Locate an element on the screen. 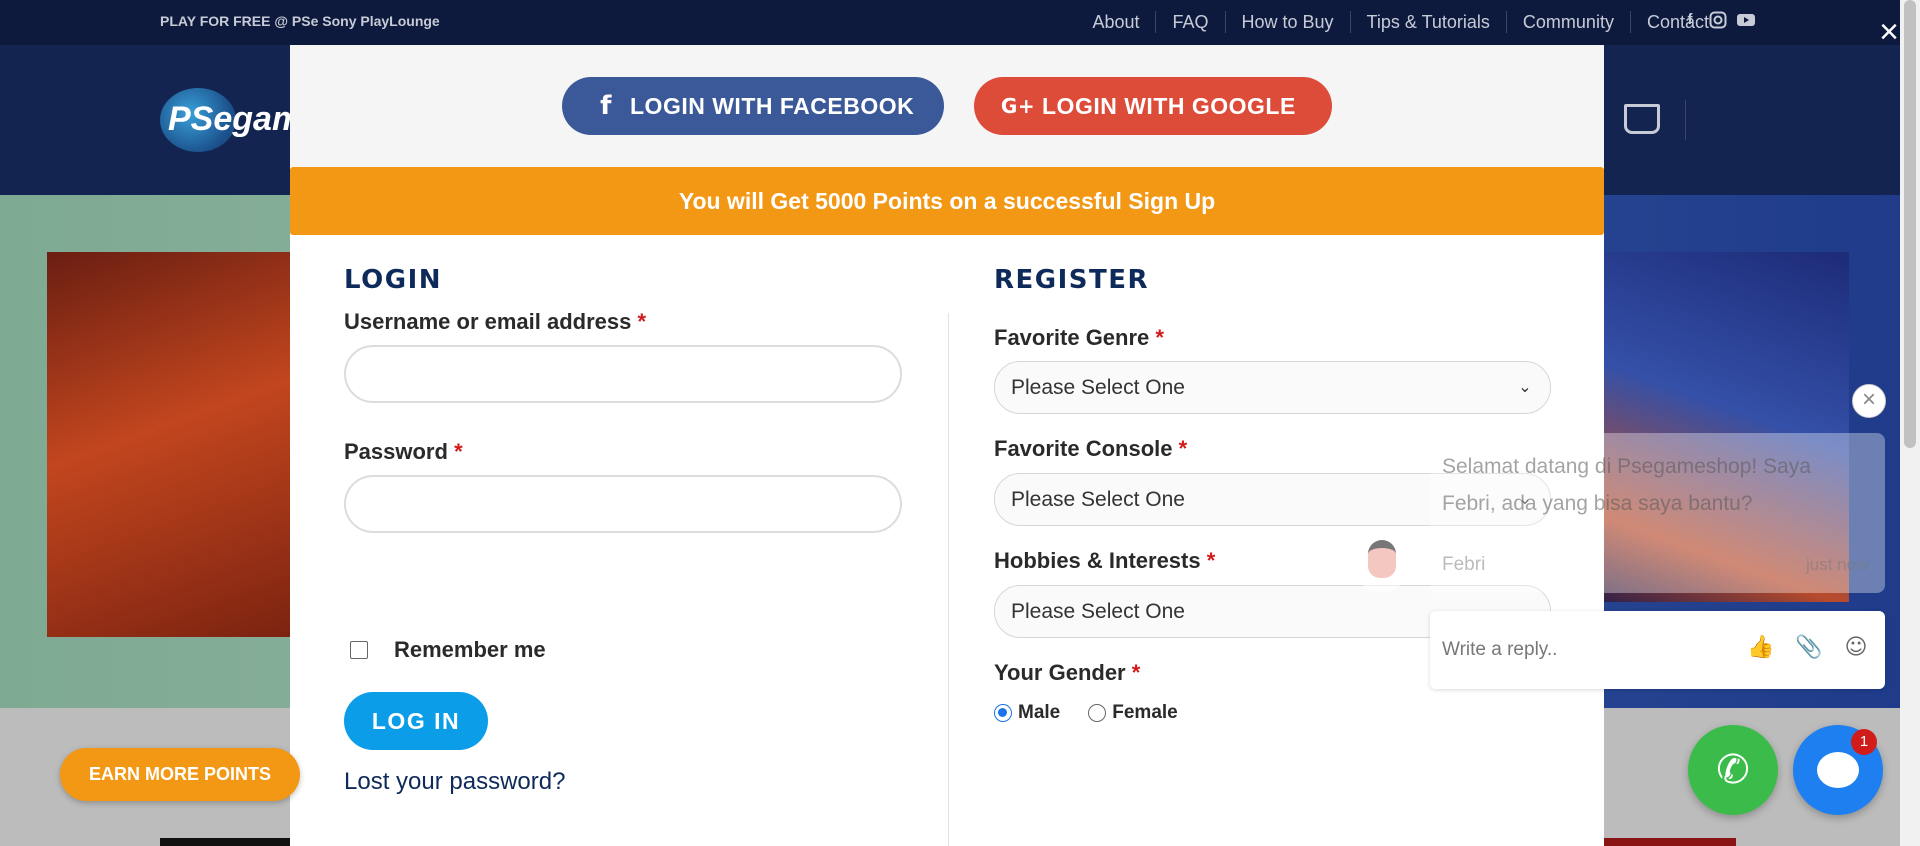 The image size is (1920, 846). genre-label: Favorite Genre * is located at coordinates (1079, 337).